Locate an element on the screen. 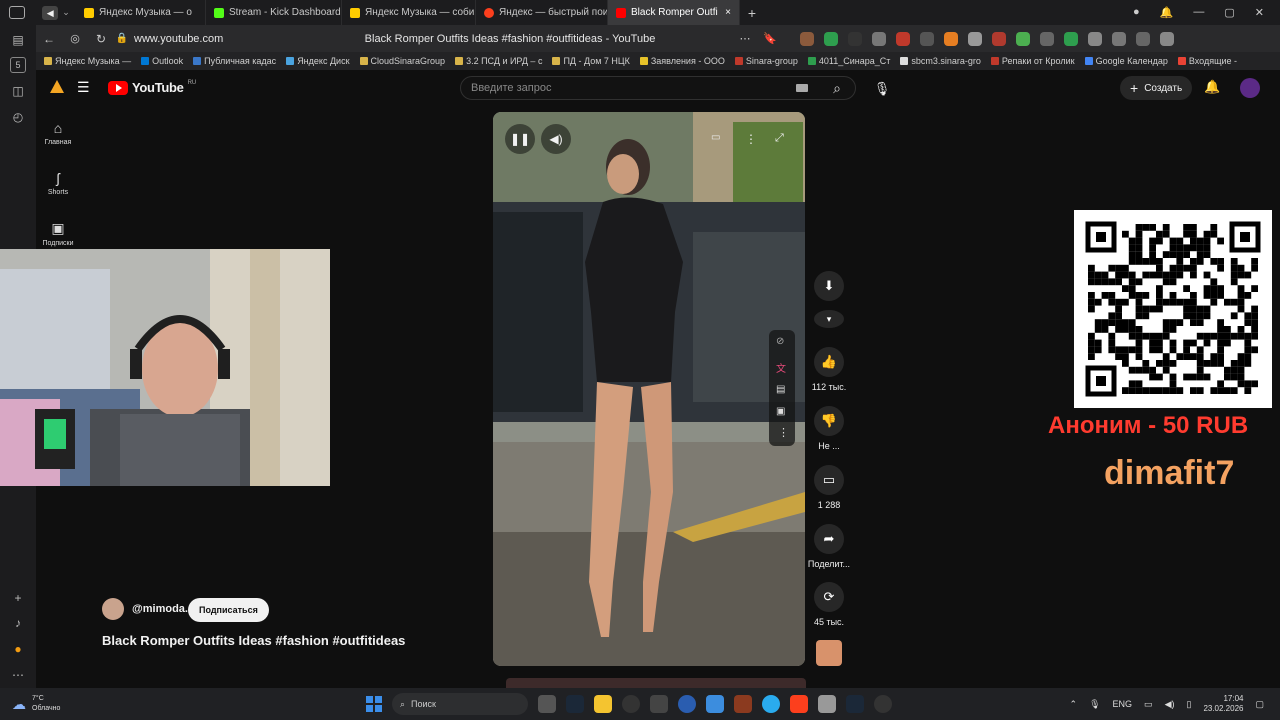  sidebar-item-shorts: ʃ Shorts is located at coordinates (58, 183).